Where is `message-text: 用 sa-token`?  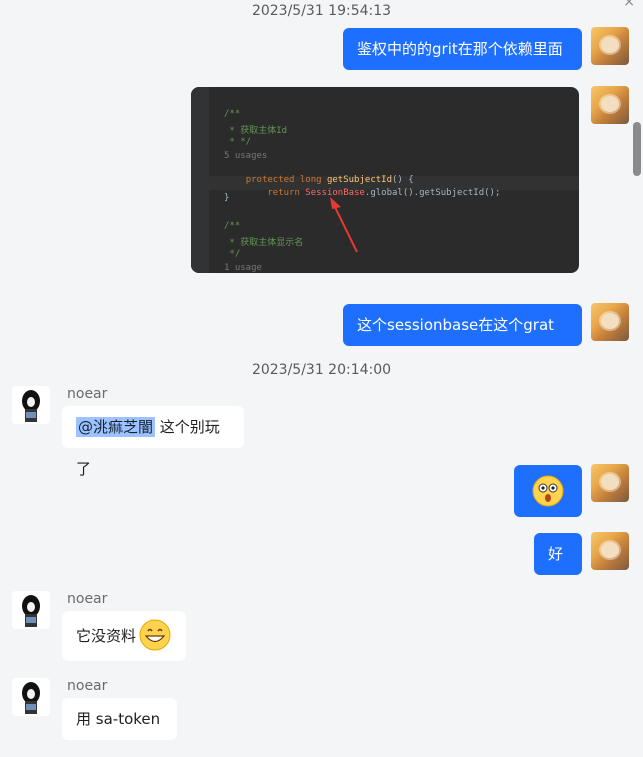
message-text: 用 sa-token is located at coordinates (118, 719).